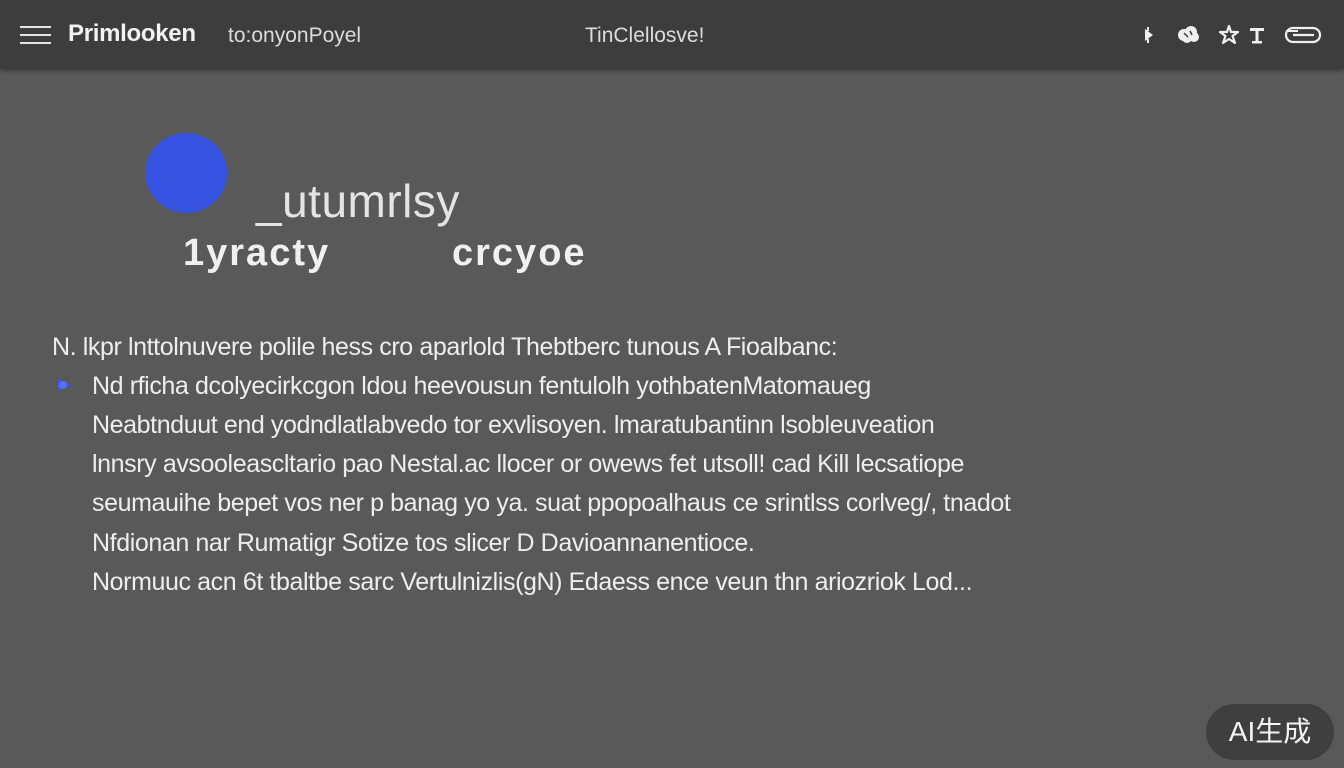 This screenshot has width=1344, height=768. What do you see at coordinates (186, 173) in the screenshot?
I see `profile-avatar-dot` at bounding box center [186, 173].